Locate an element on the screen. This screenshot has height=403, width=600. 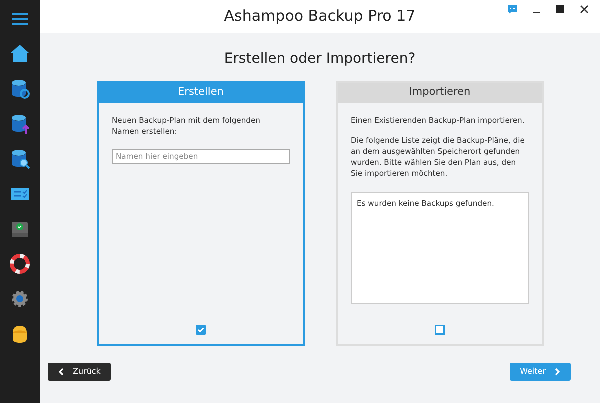
database-refresh-icon is located at coordinates (20, 89).